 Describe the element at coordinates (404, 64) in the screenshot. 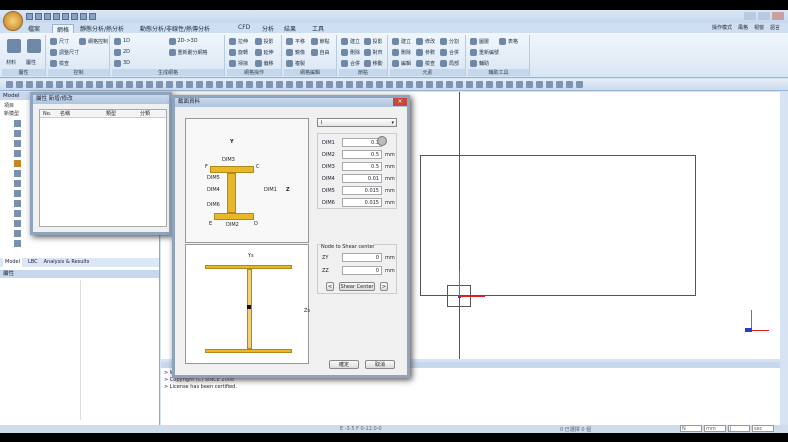

I see `ribbon-button-6-2: 編輯` at that location.